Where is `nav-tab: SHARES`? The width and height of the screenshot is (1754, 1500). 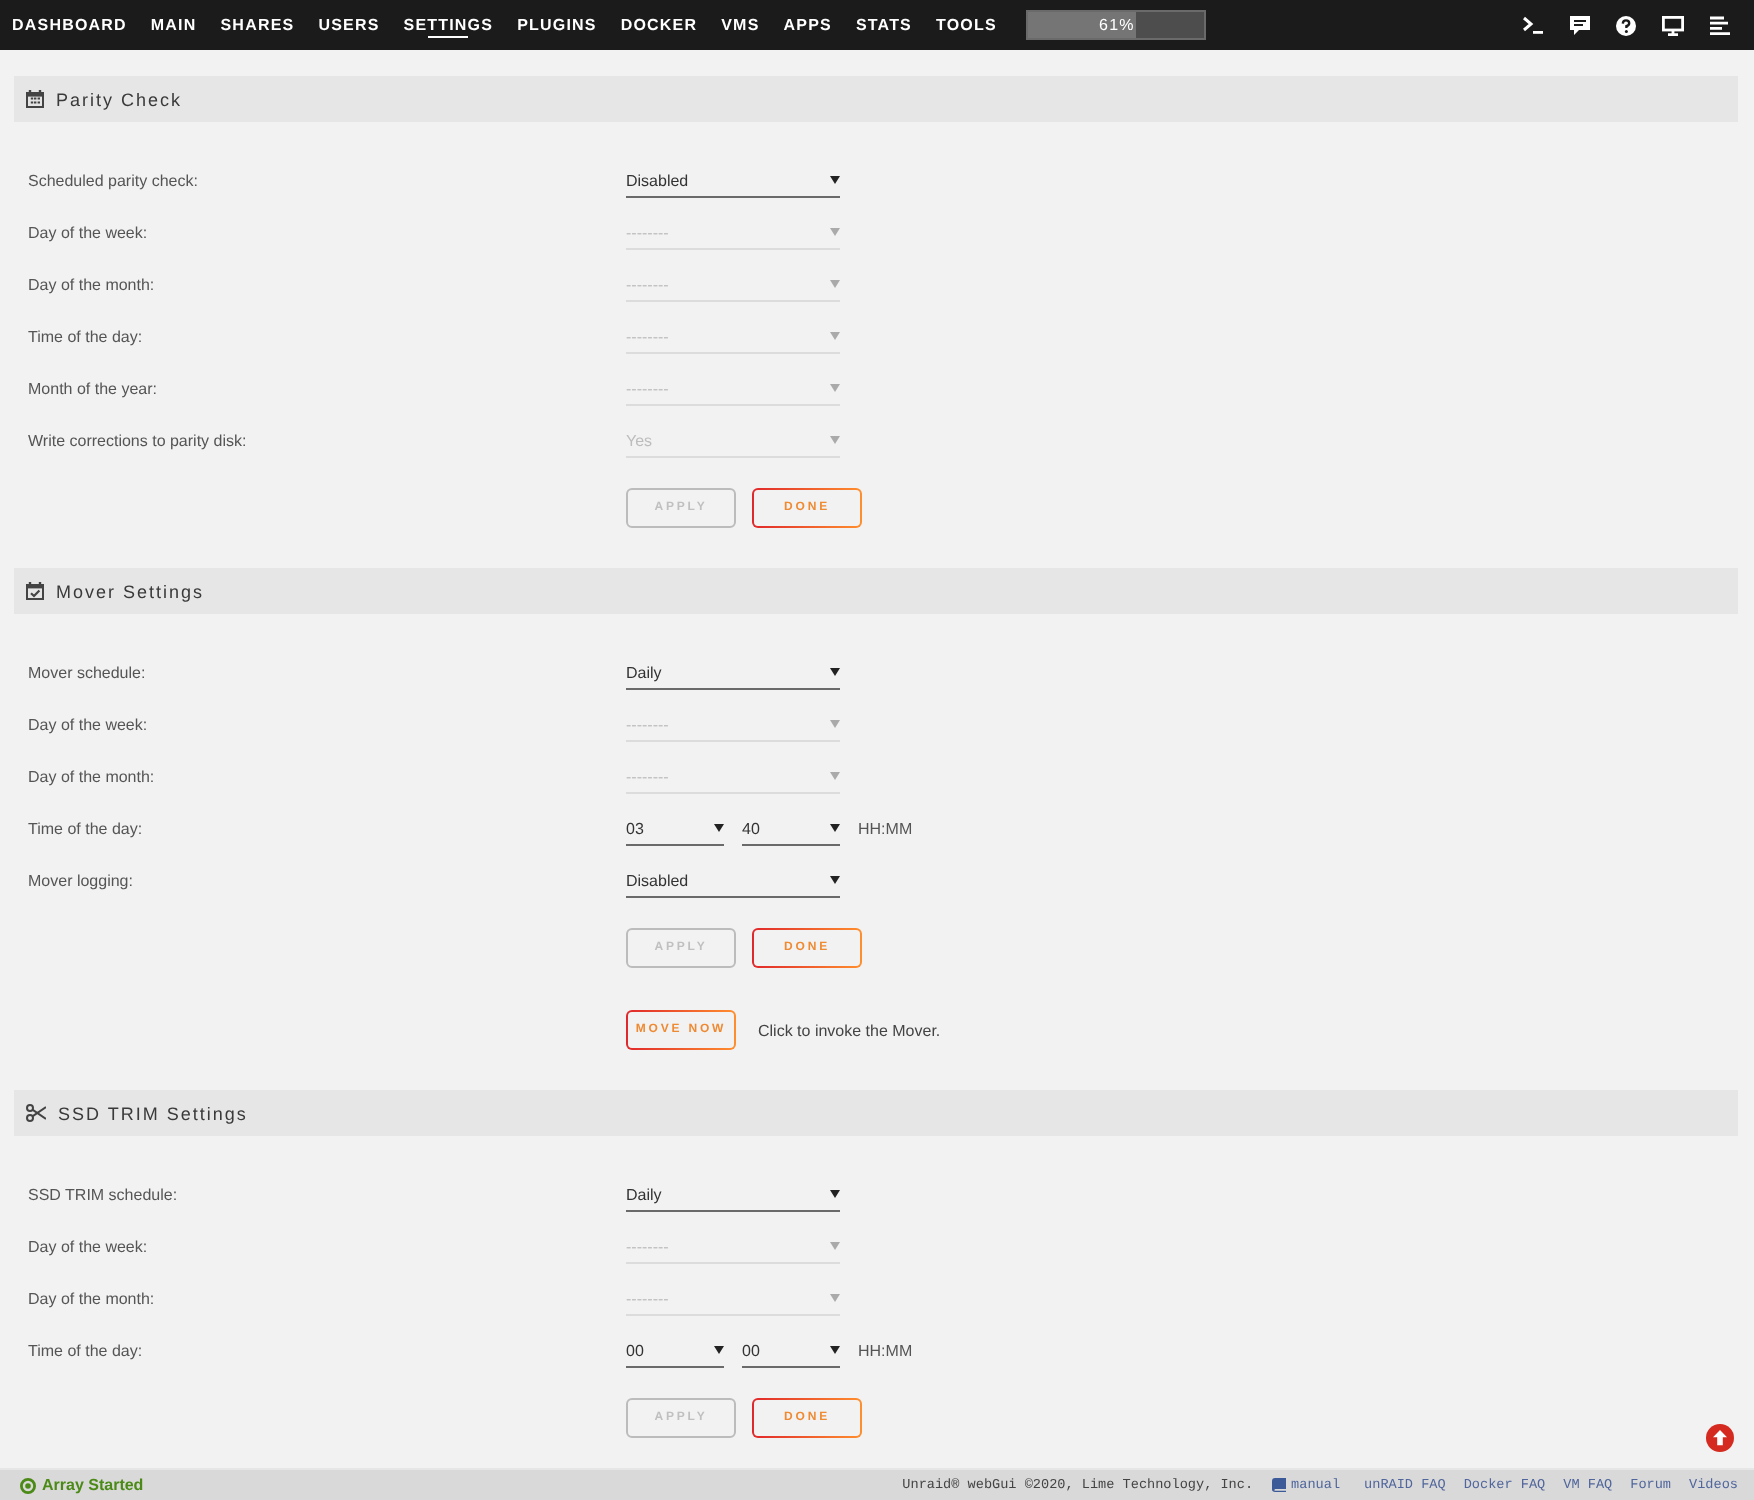
nav-tab: SHARES is located at coordinates (257, 25).